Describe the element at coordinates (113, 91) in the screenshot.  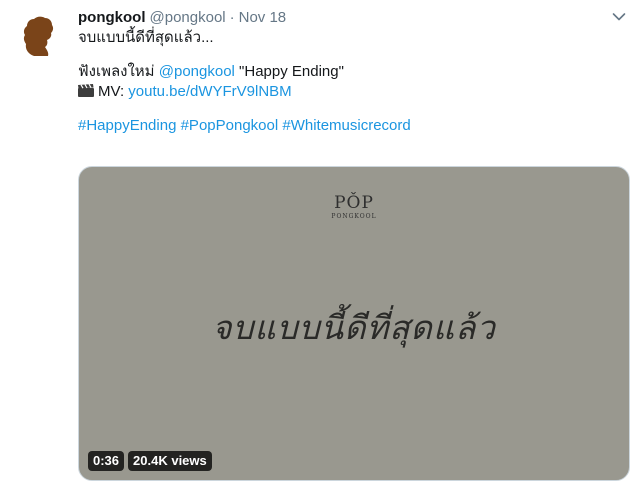
I see `mv-label: MV:` at that location.